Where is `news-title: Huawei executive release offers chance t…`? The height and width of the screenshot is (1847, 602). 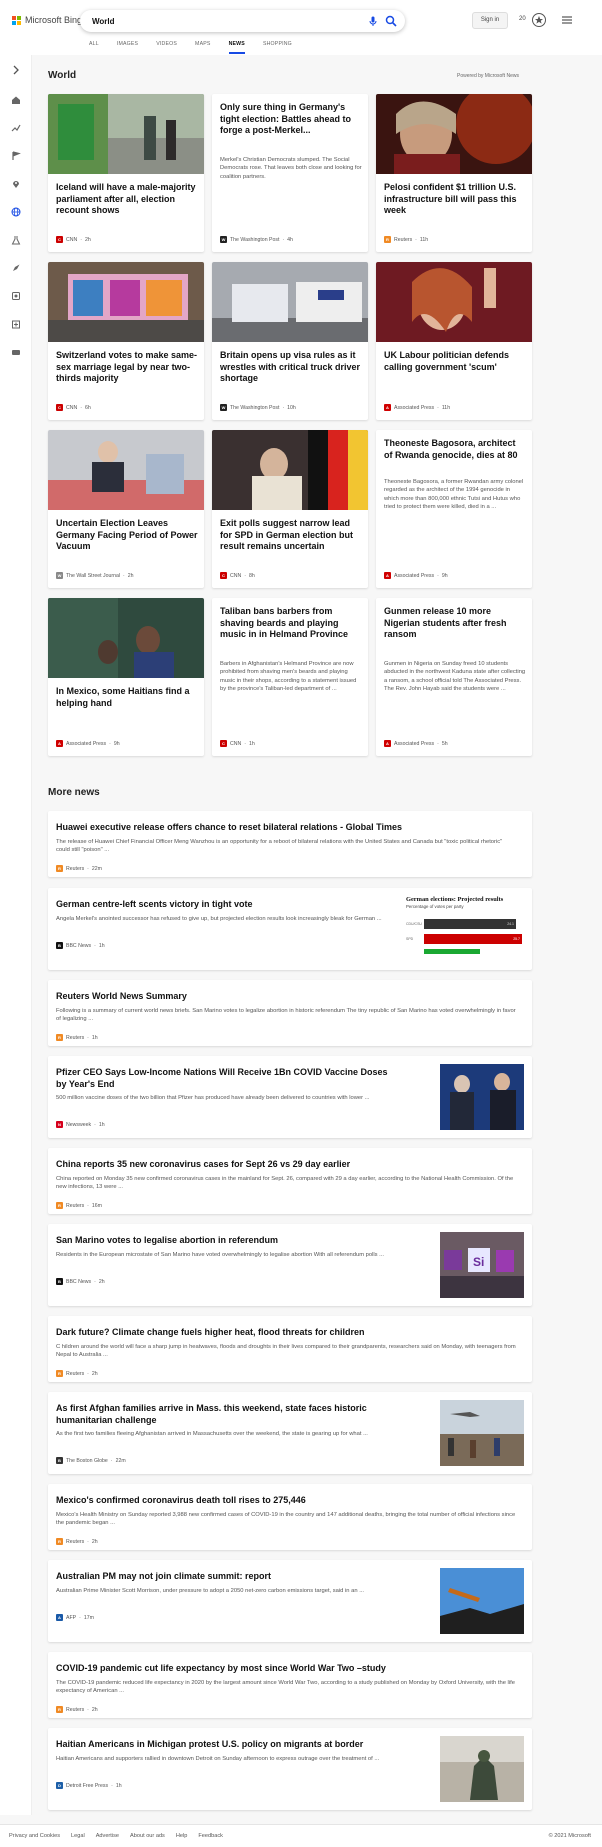
news-title: Huawei executive release offers chance t… is located at coordinates (286, 827).